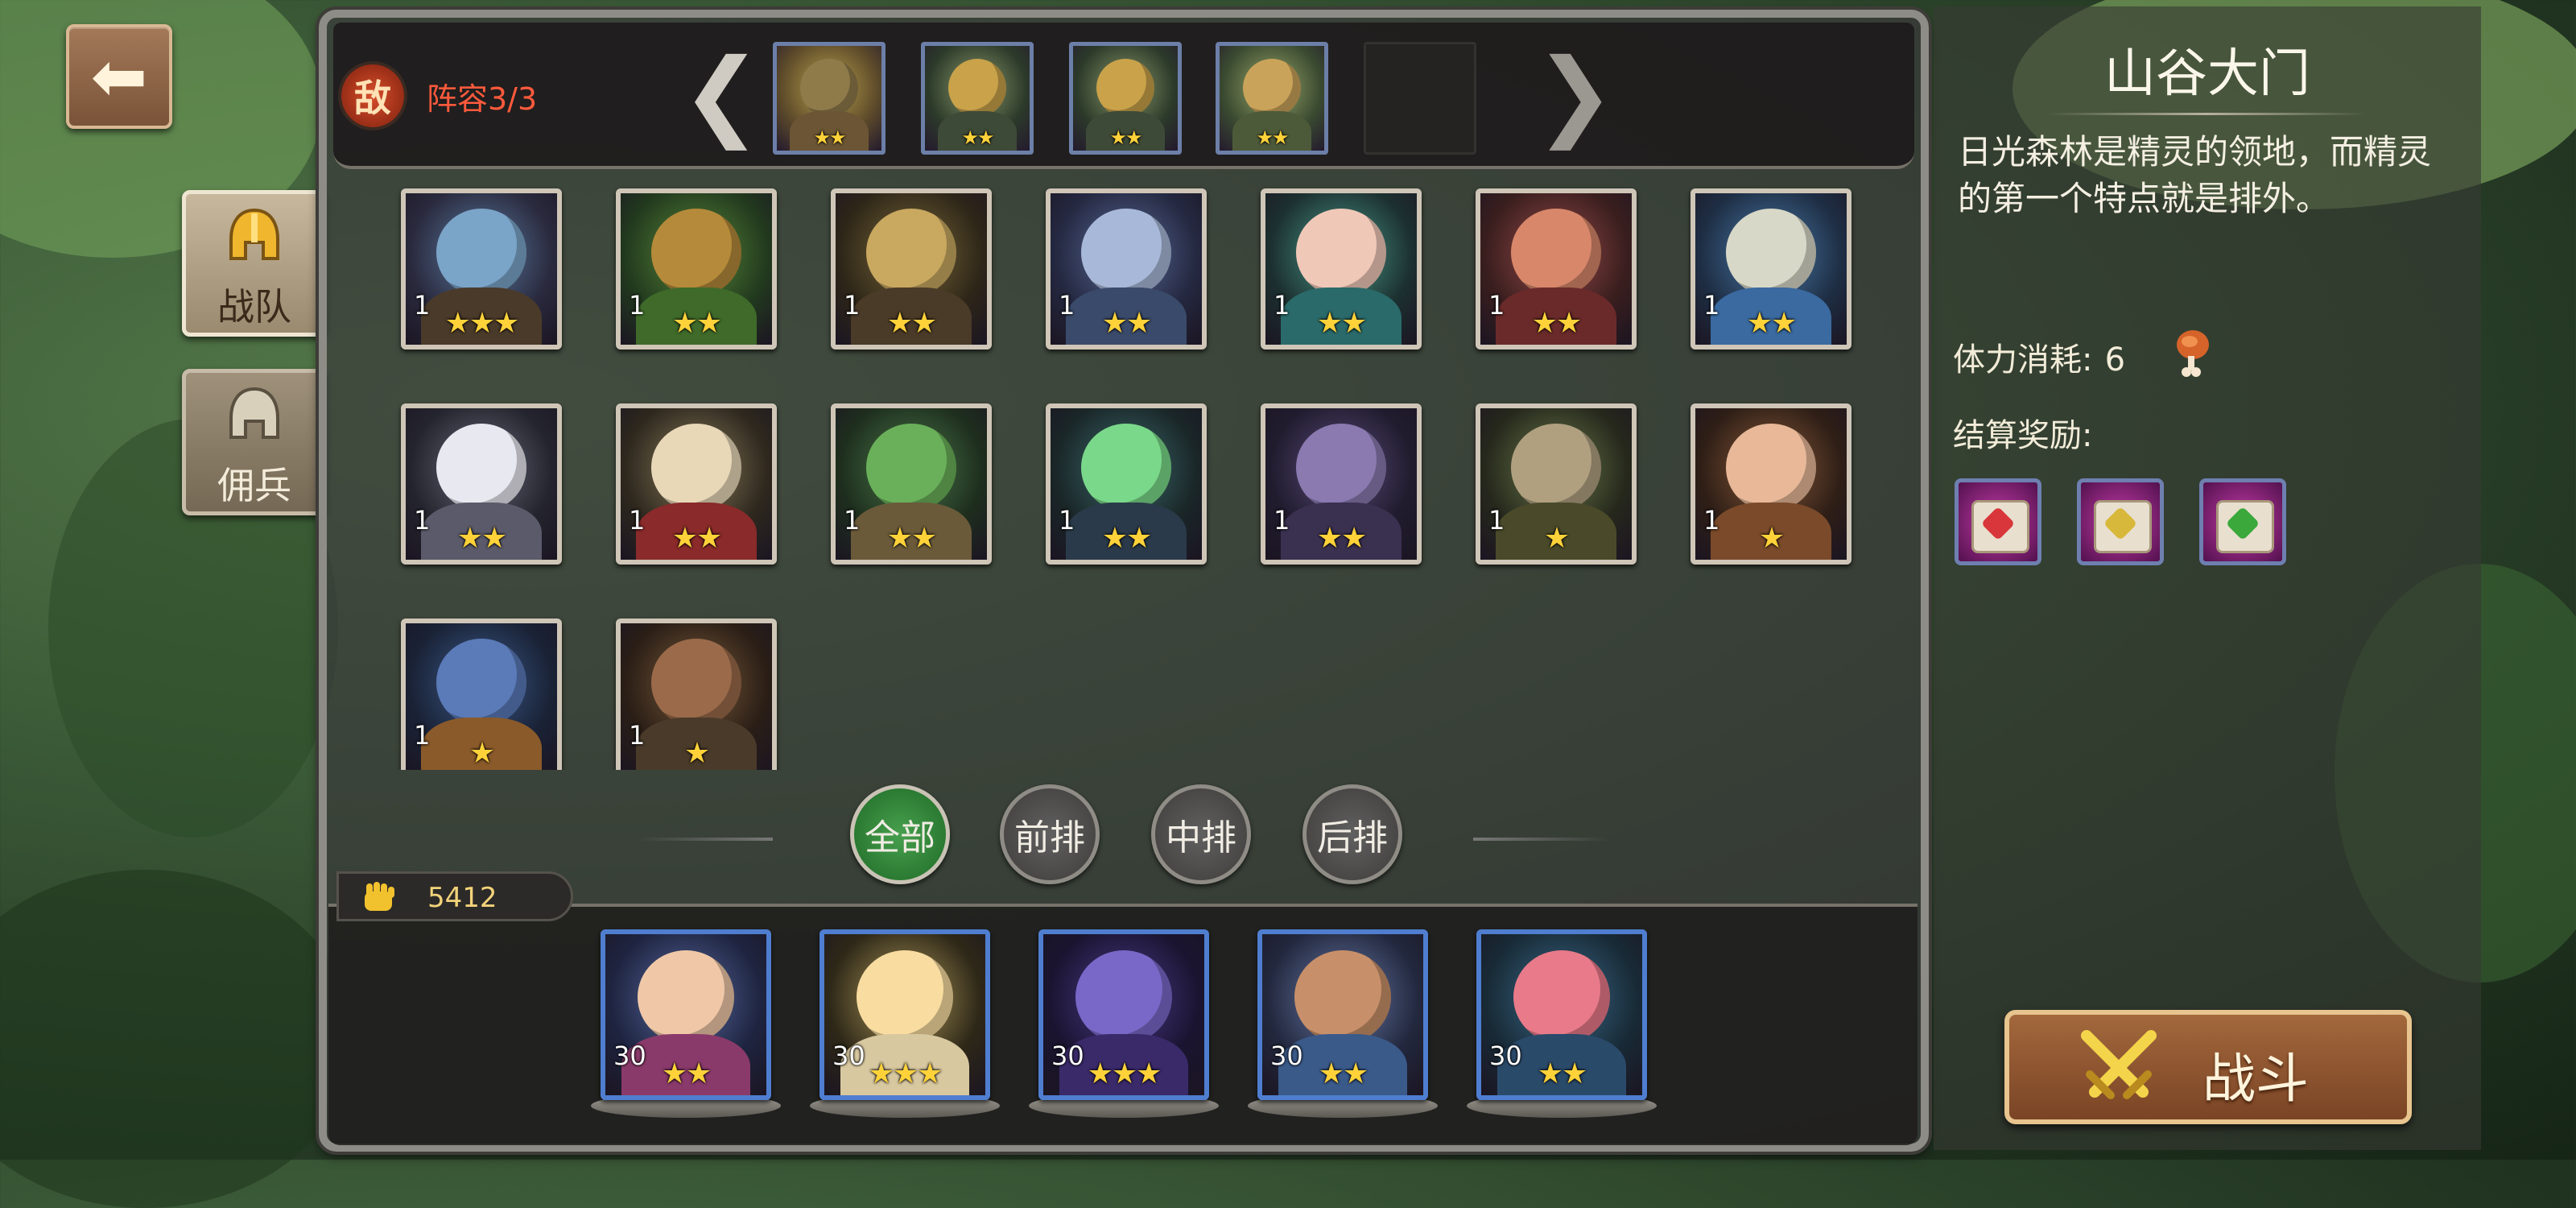 This screenshot has height=1208, width=2576. Describe the element at coordinates (483, 99) in the screenshot. I see `enemy-lineup-count: 阵容3/3` at that location.